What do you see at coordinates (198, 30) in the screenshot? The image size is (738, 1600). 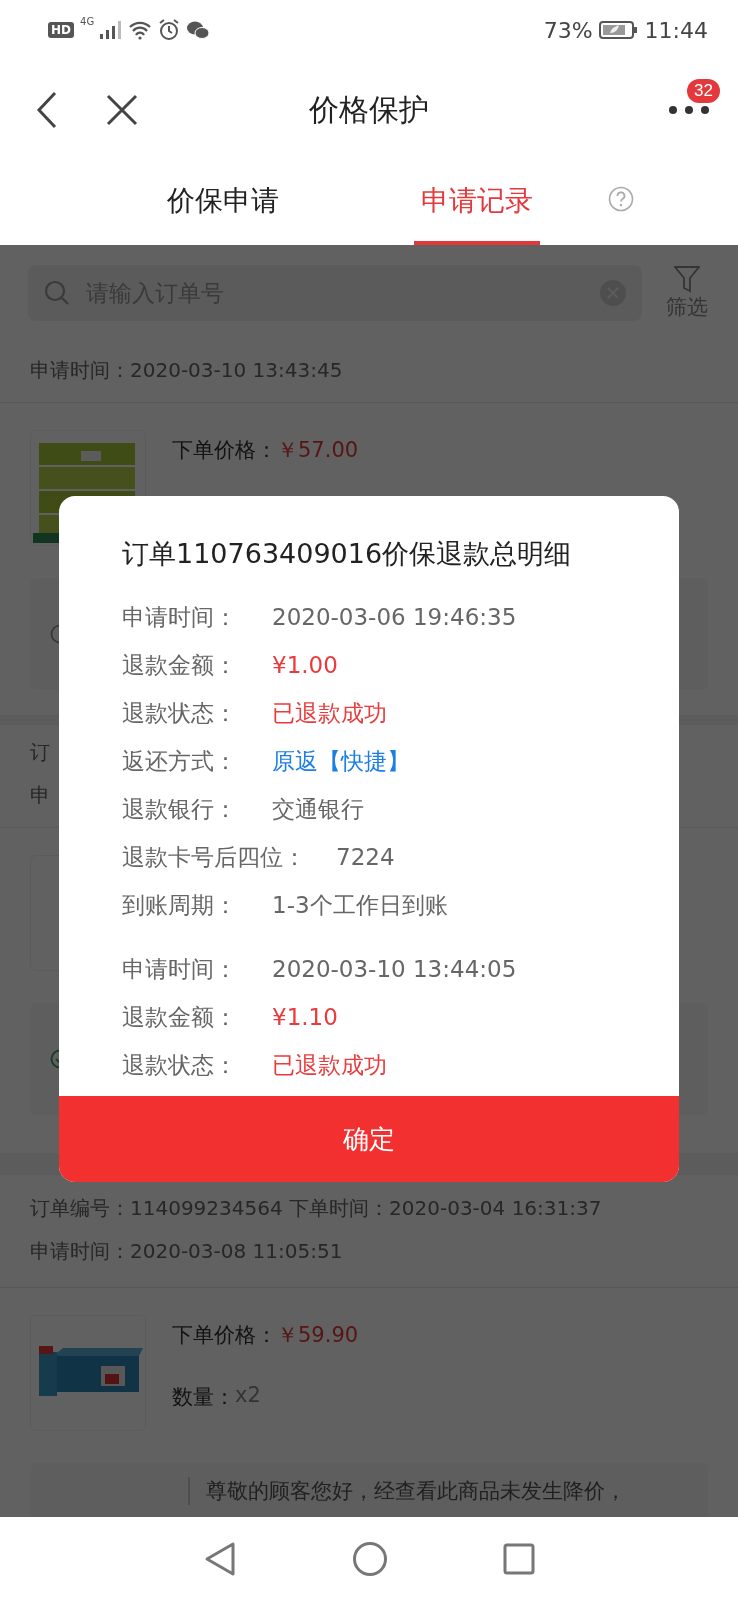 I see `chat-icon` at bounding box center [198, 30].